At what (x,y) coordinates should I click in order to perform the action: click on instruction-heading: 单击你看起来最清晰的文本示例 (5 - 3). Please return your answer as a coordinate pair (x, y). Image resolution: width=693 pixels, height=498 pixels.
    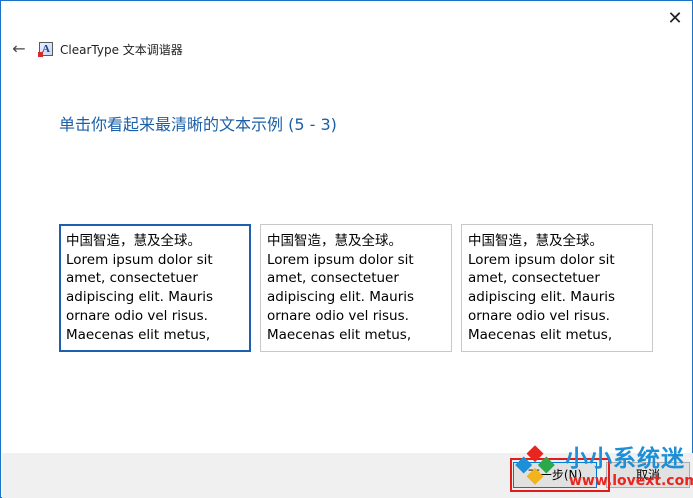
    Looking at the image, I should click on (198, 124).